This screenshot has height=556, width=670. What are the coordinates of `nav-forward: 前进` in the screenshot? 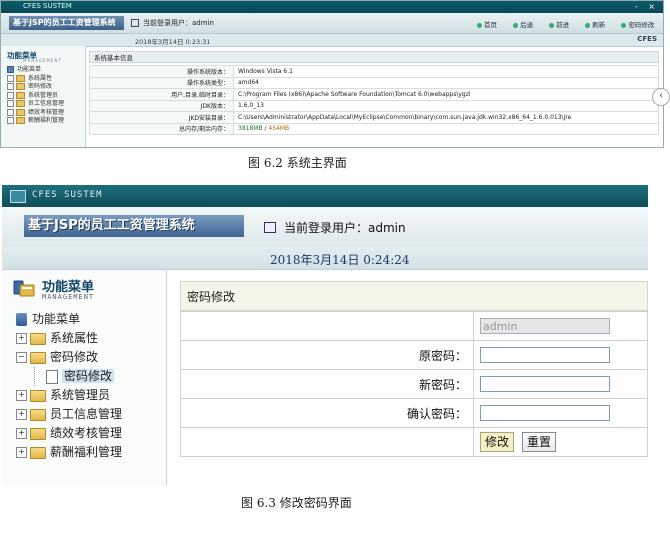 It's located at (562, 25).